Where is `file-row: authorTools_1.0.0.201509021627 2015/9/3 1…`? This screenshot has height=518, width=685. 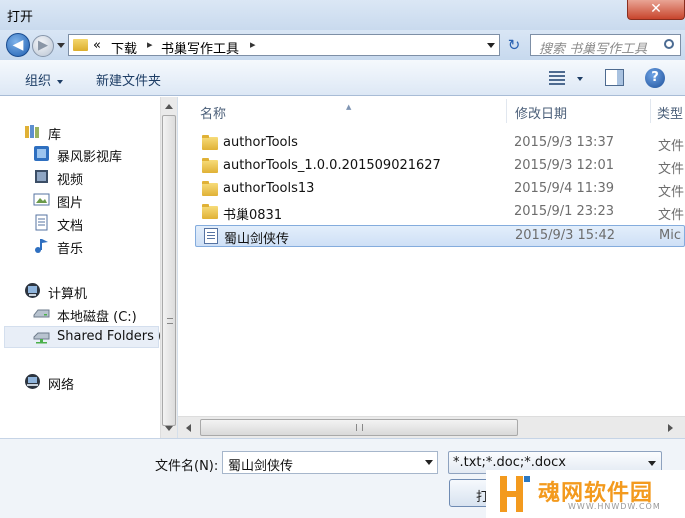
file-row: authorTools_1.0.0.201509021627 2015/9/3 1… is located at coordinates (440, 167).